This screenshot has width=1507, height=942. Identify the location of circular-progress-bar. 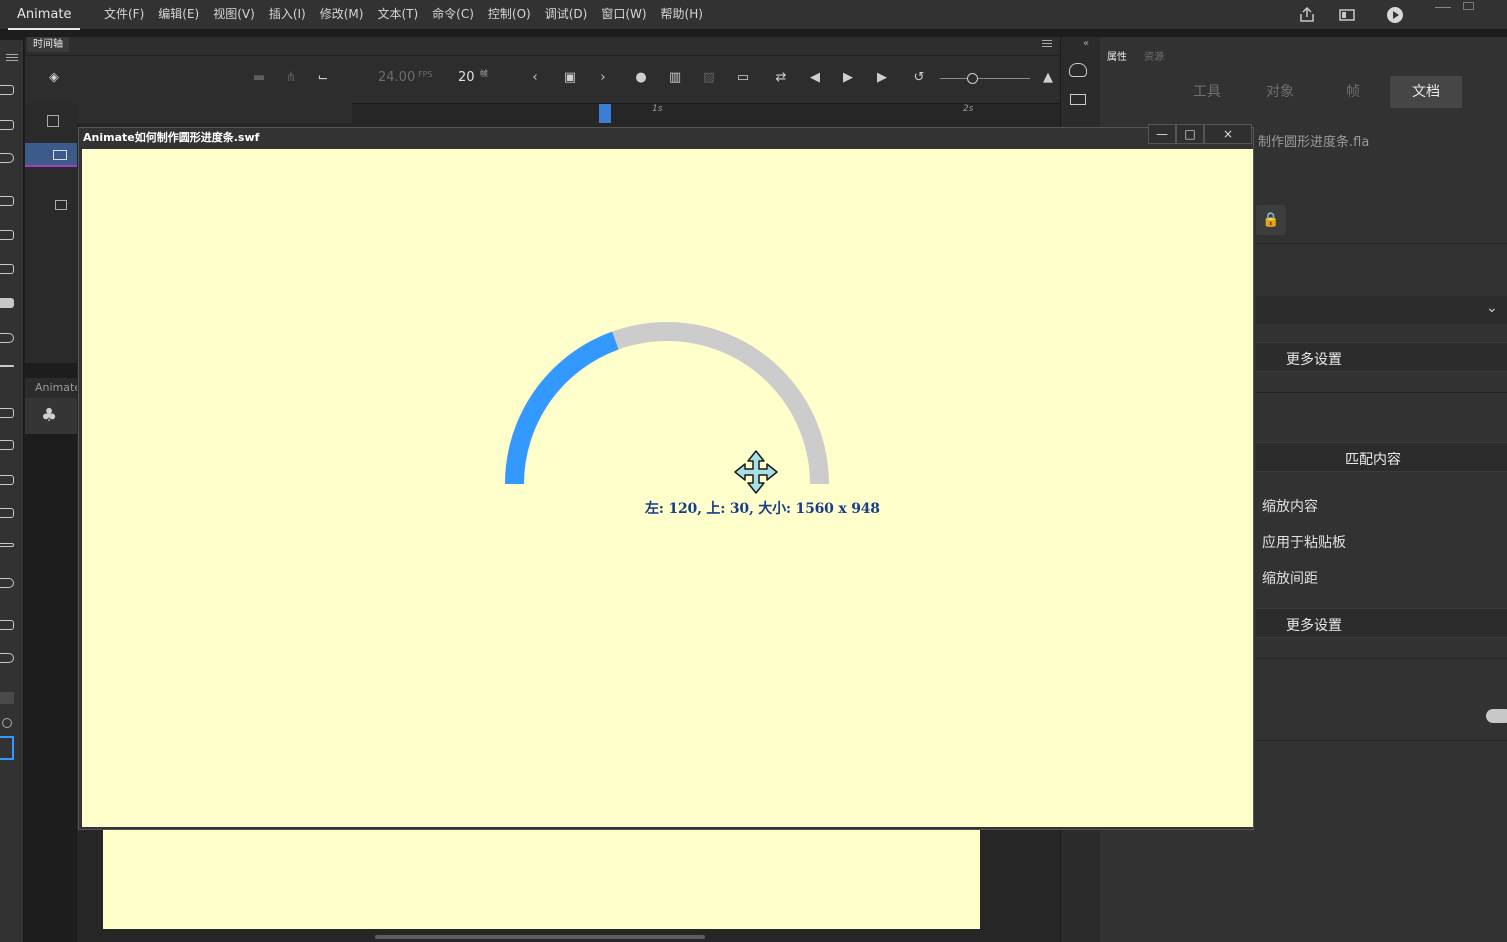
(667, 408).